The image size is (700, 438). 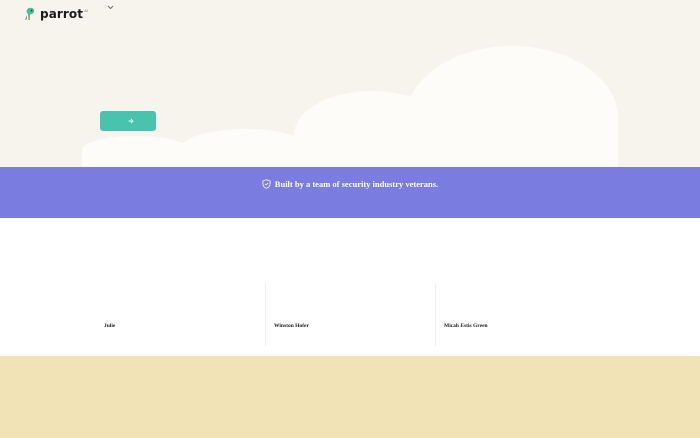 I want to click on top-nav: parrot AI, so click(x=55, y=14).